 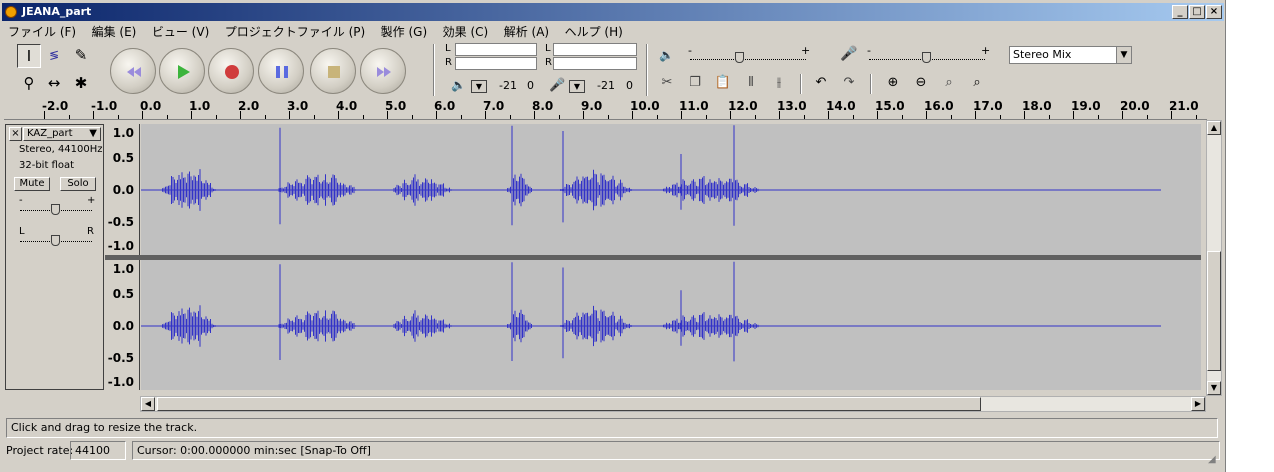 I want to click on track-close-button: ×, so click(x=15, y=134).